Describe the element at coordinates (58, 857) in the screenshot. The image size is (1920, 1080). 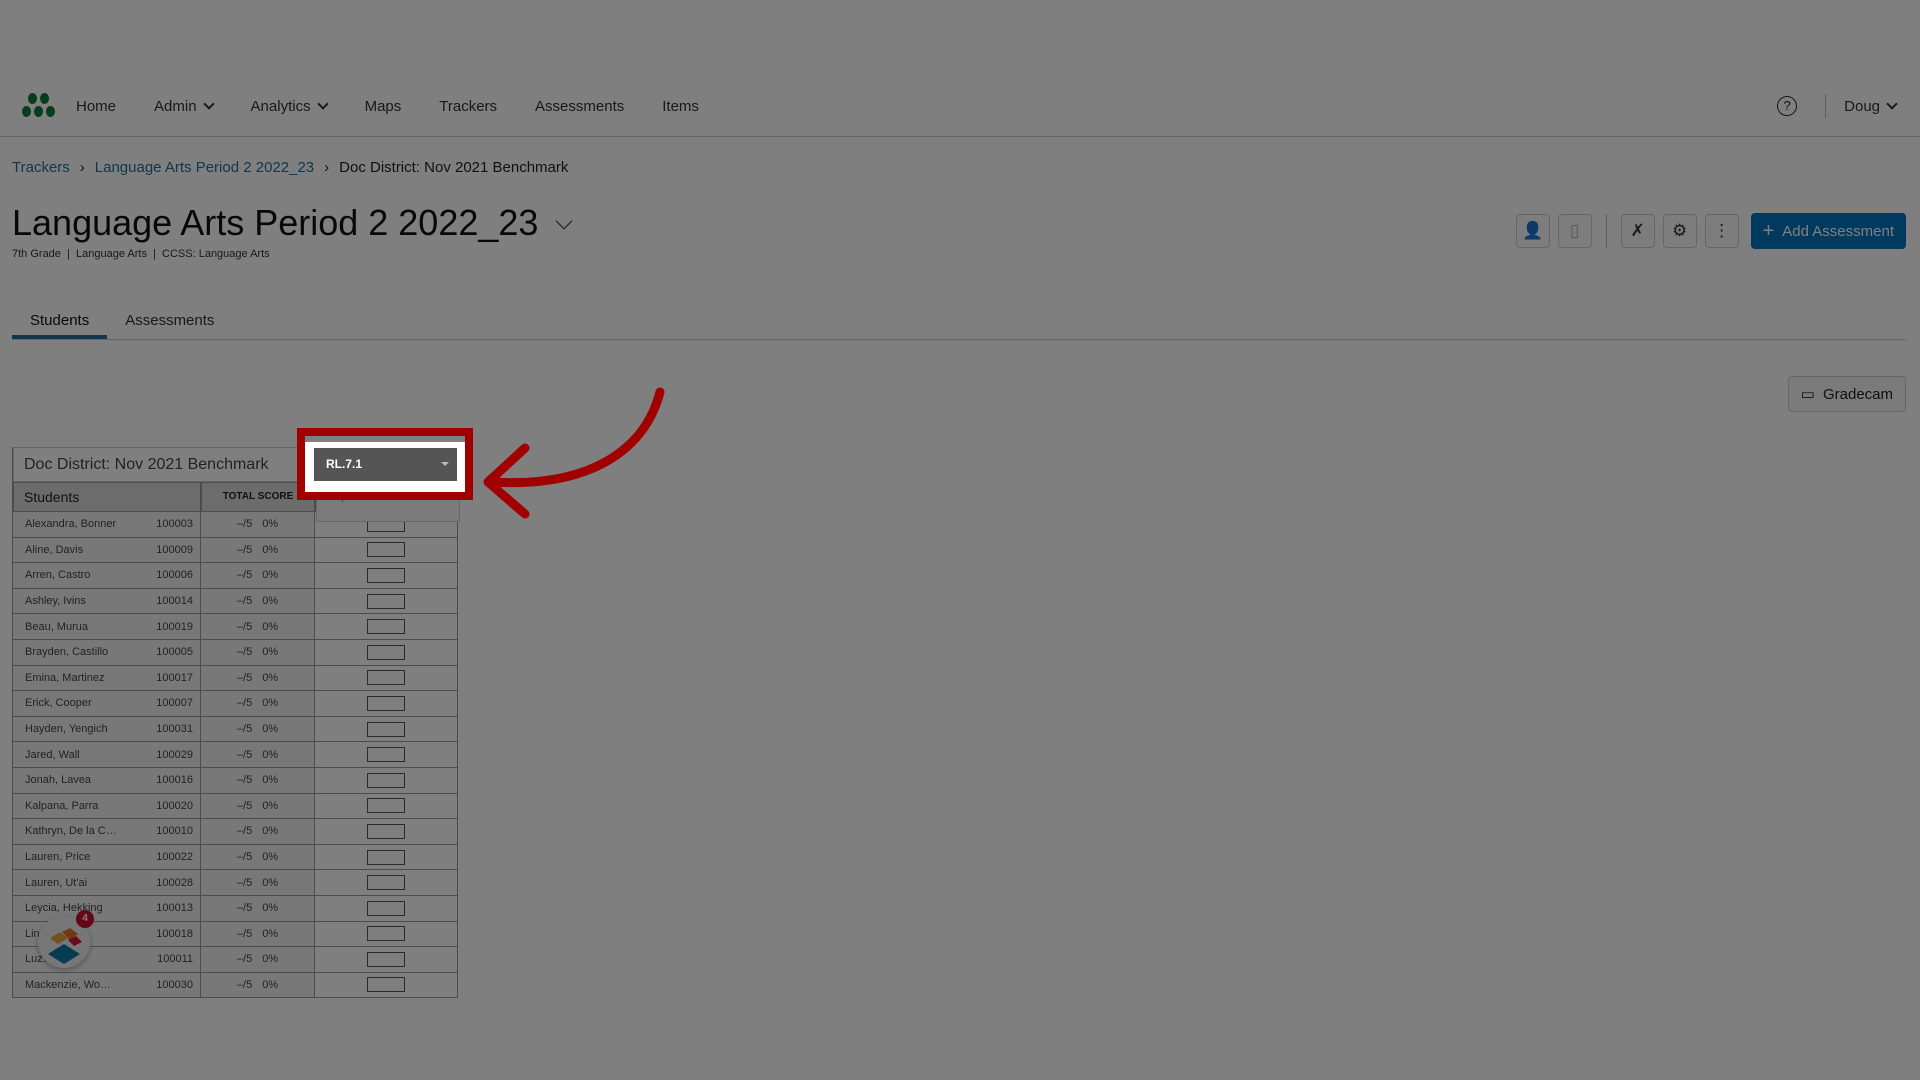
I see `student-name: Lauren, Price` at that location.